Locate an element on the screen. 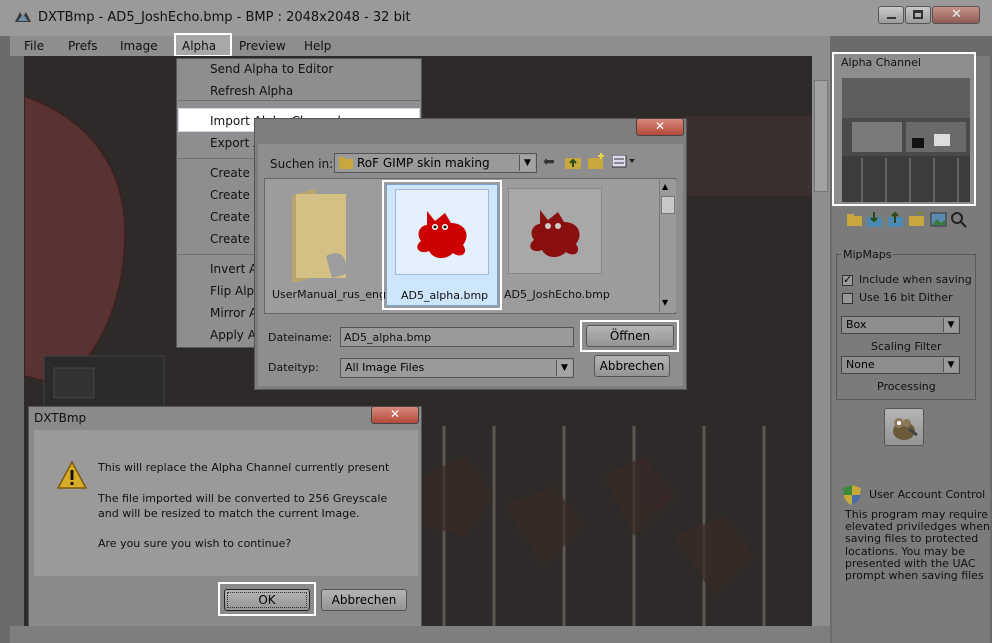  menu-image: Image is located at coordinates (139, 46).